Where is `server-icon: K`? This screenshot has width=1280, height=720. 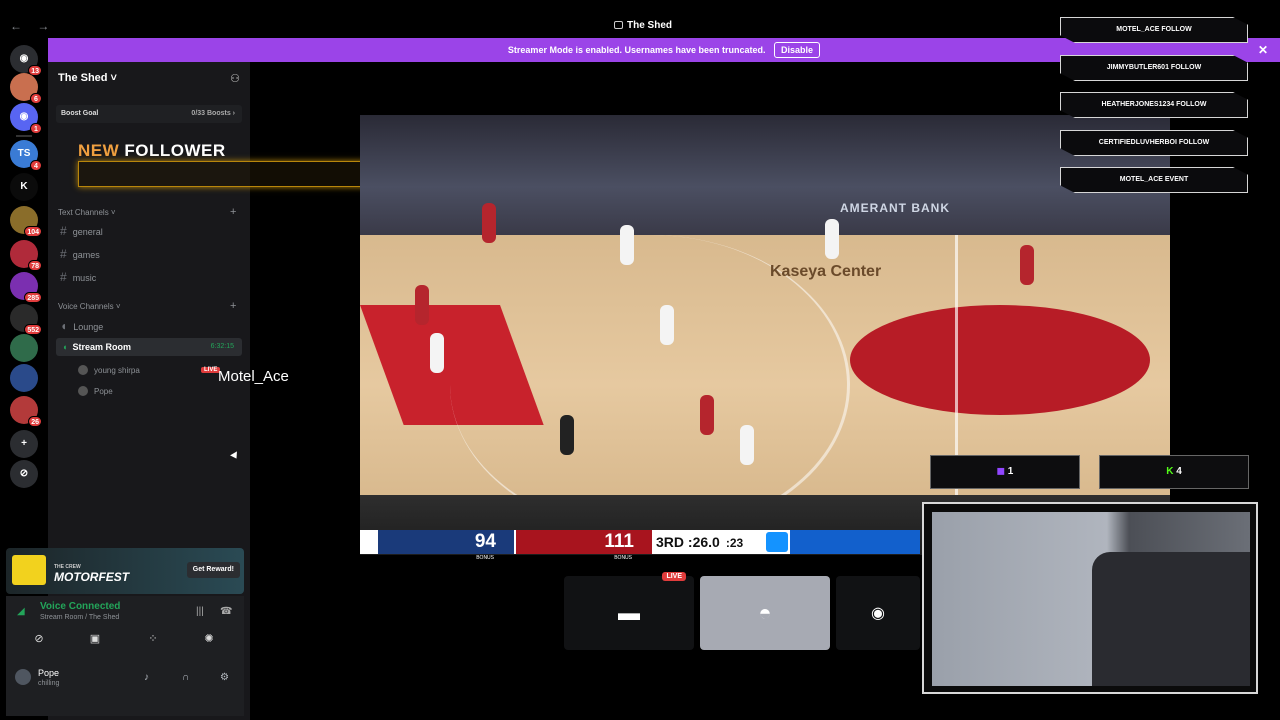 server-icon: K is located at coordinates (24, 187).